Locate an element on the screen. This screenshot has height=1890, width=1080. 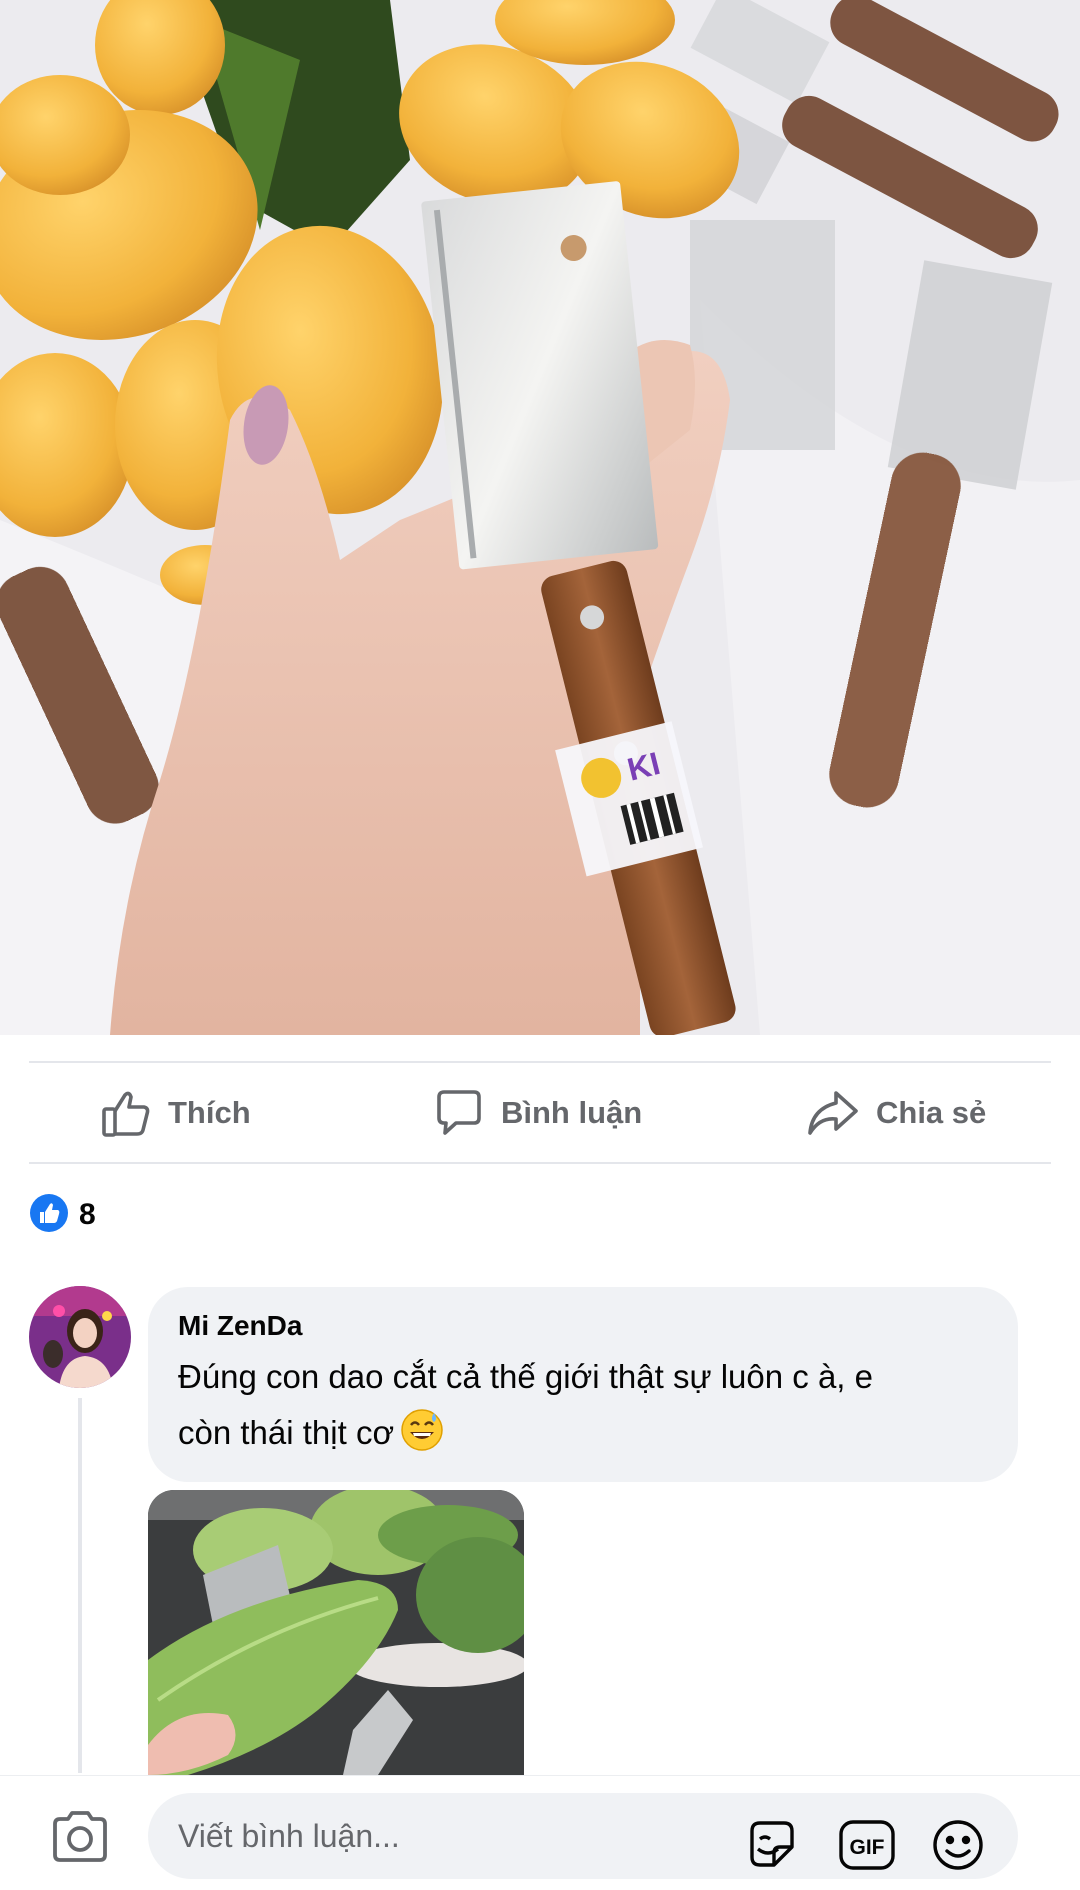
comment-button: Bình luận is located at coordinates (537, 1113).